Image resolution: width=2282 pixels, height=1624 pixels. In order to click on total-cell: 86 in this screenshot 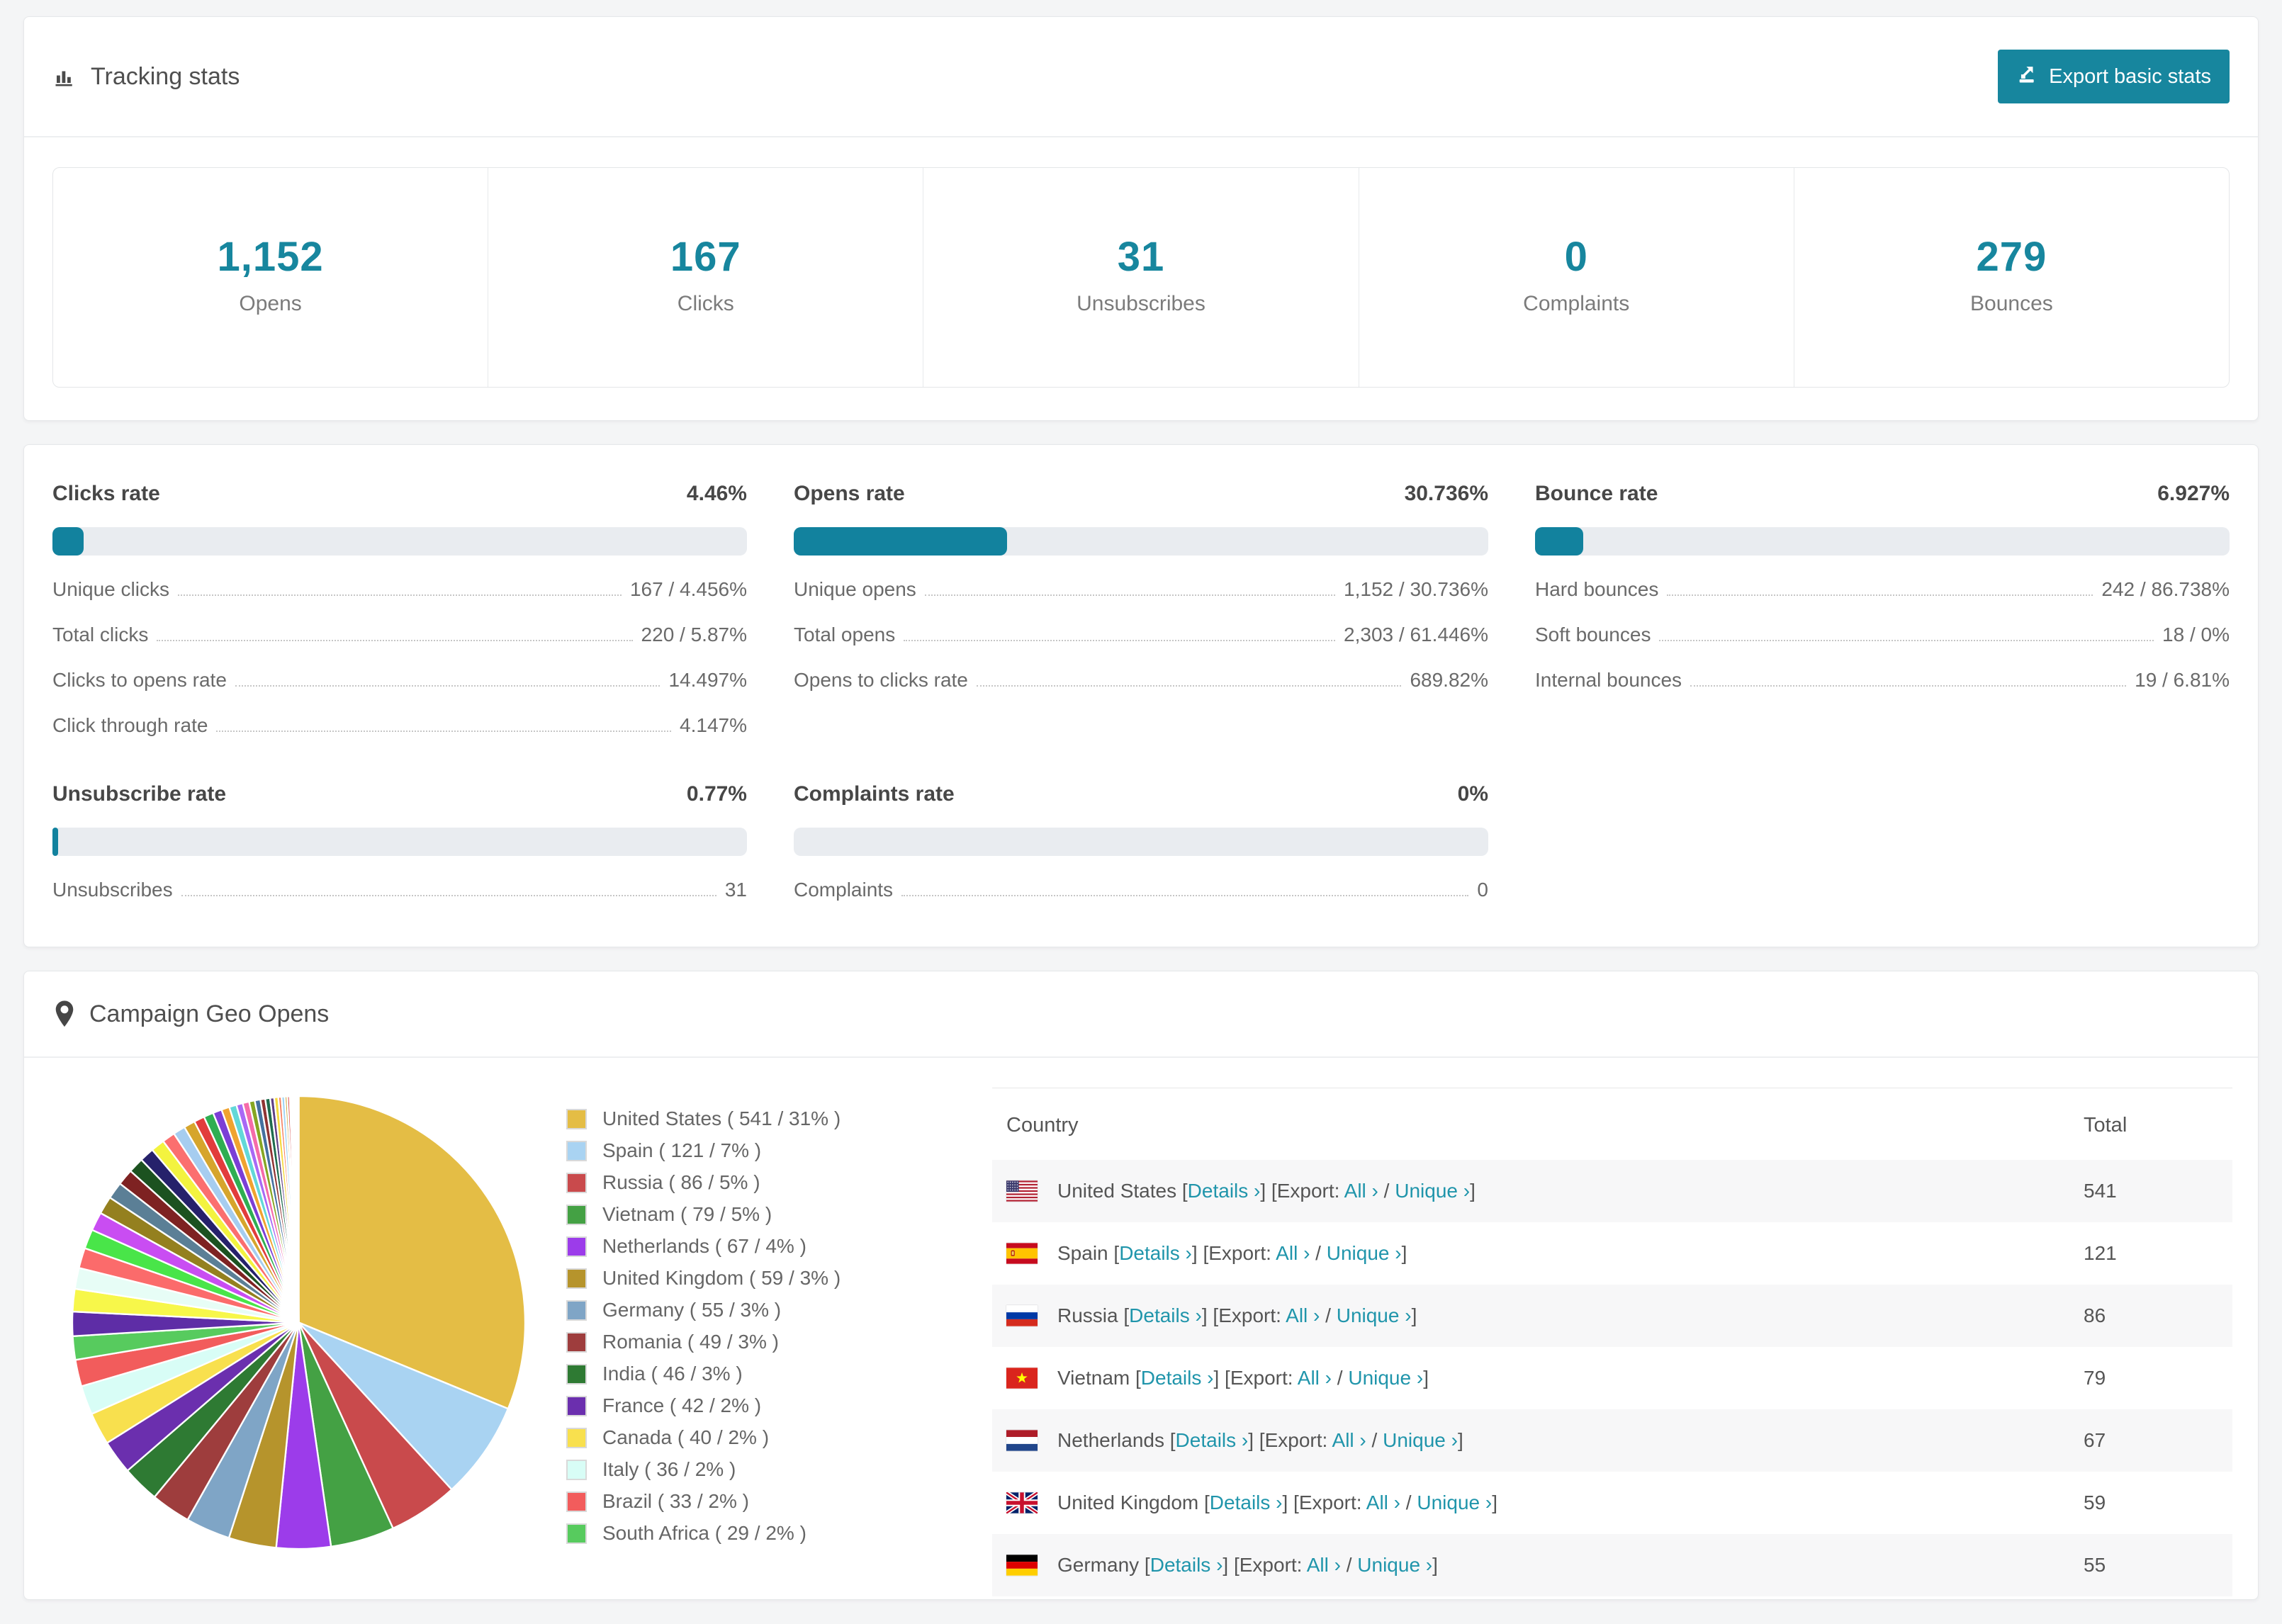, I will do `click(2095, 1315)`.